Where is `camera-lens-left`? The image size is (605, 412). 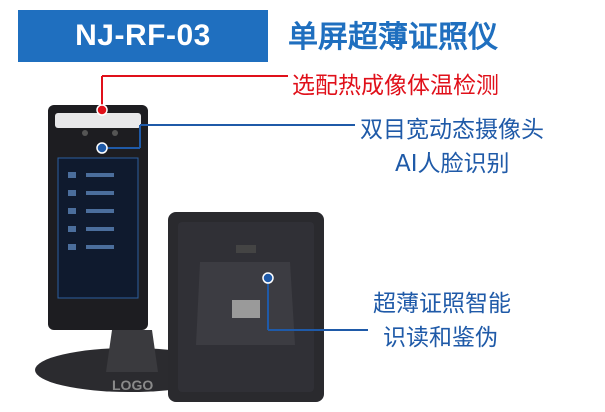
camera-lens-left is located at coordinates (85, 133).